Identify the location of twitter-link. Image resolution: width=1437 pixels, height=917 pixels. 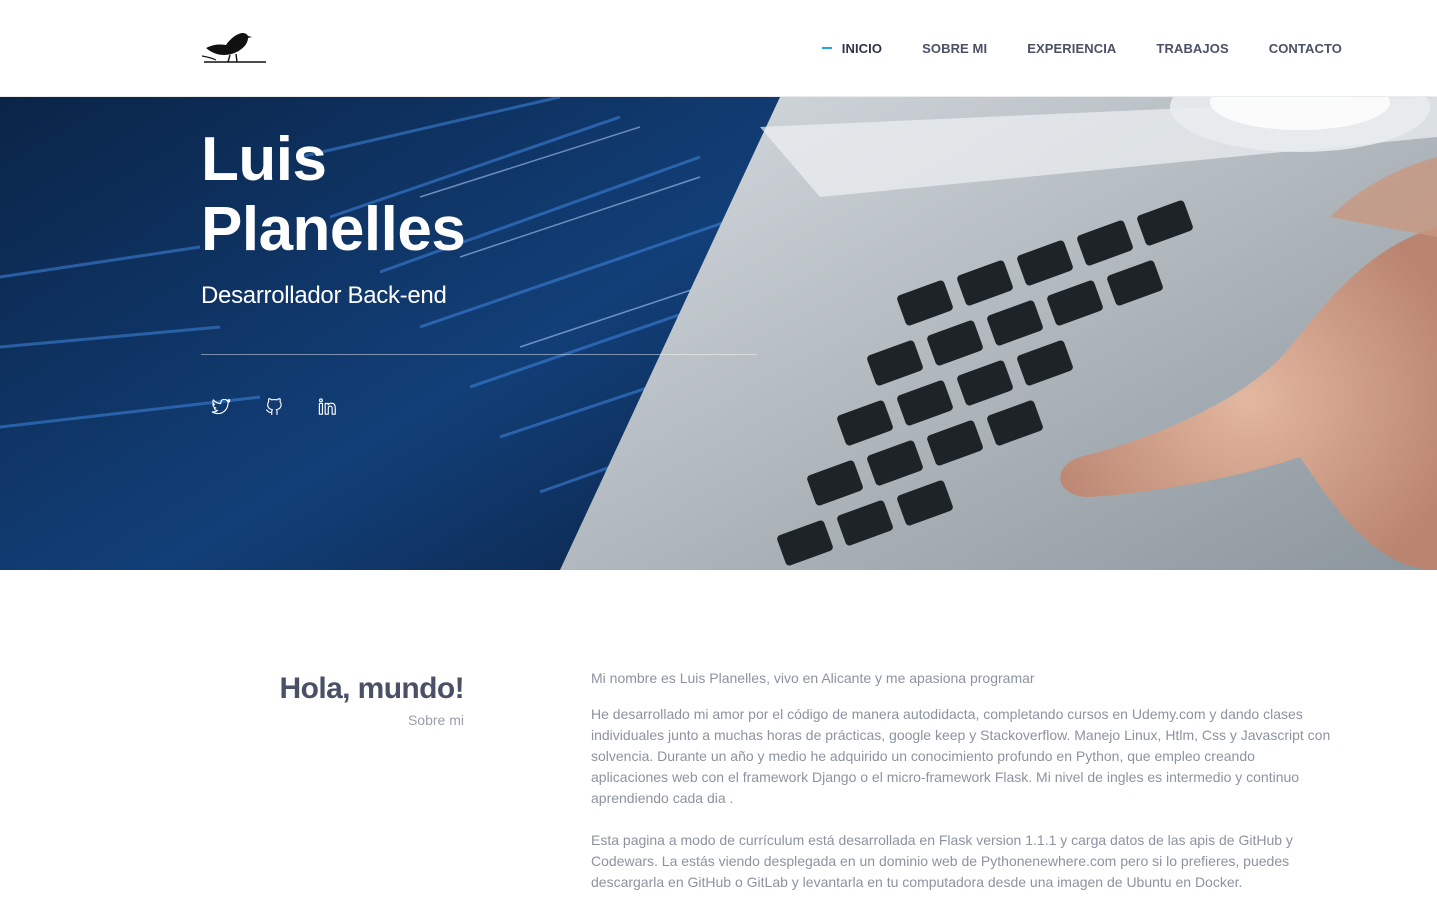
(221, 409).